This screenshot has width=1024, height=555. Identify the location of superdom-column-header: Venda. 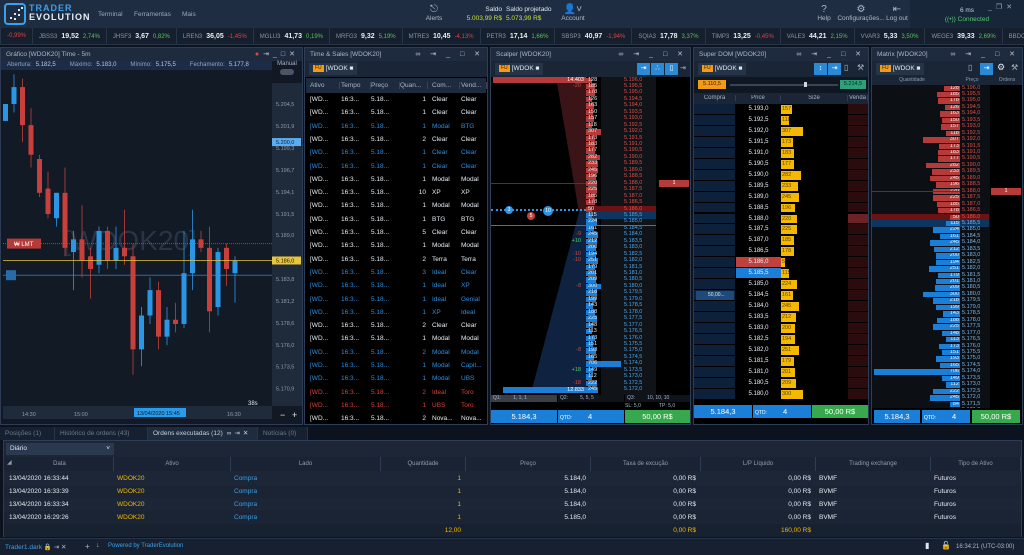
(858, 98).